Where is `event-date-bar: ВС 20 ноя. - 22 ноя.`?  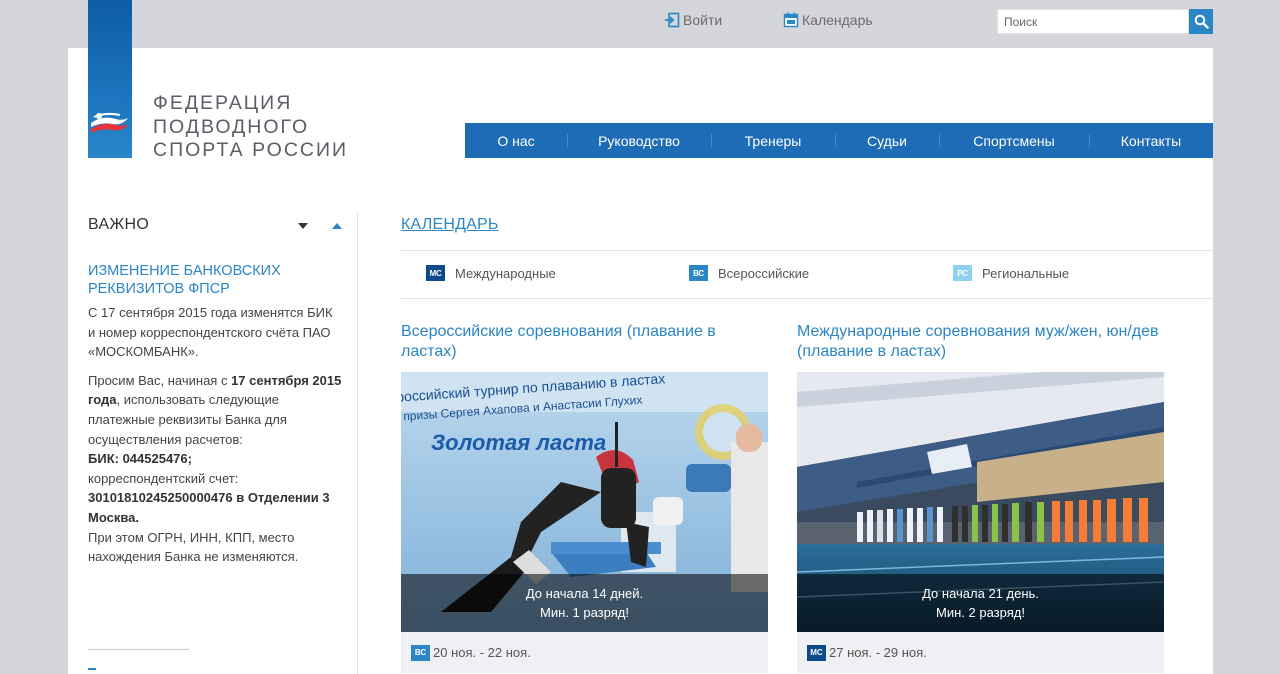 event-date-bar: ВС 20 ноя. - 22 ноя. is located at coordinates (584, 652).